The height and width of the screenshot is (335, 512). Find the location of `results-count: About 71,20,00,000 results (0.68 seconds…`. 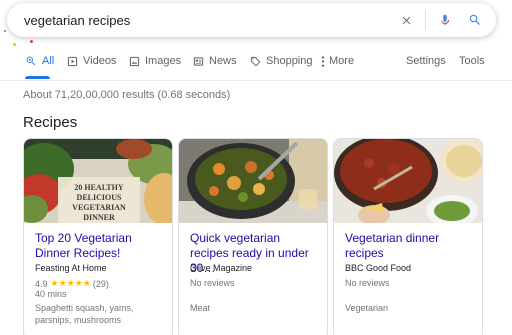

results-count: About 71,20,00,000 results (0.68 seconds… is located at coordinates (127, 95).